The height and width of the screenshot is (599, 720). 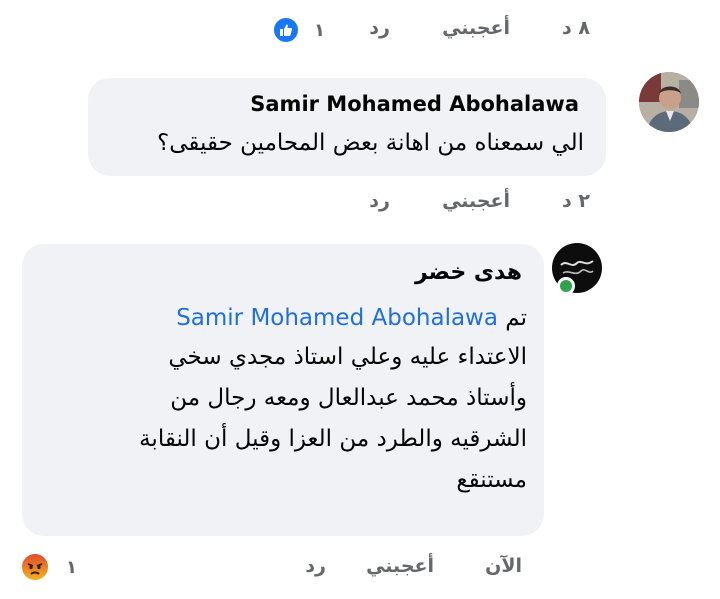 What do you see at coordinates (576, 201) in the screenshot?
I see `comment-time: ٢ د` at bounding box center [576, 201].